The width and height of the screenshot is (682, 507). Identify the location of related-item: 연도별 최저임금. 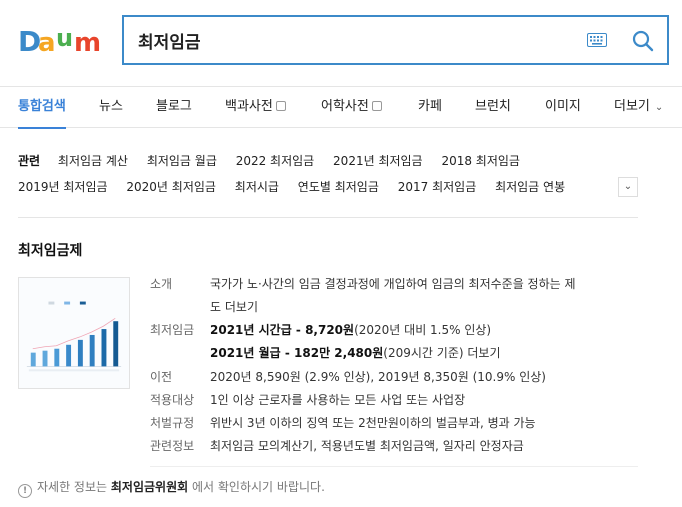
(338, 187).